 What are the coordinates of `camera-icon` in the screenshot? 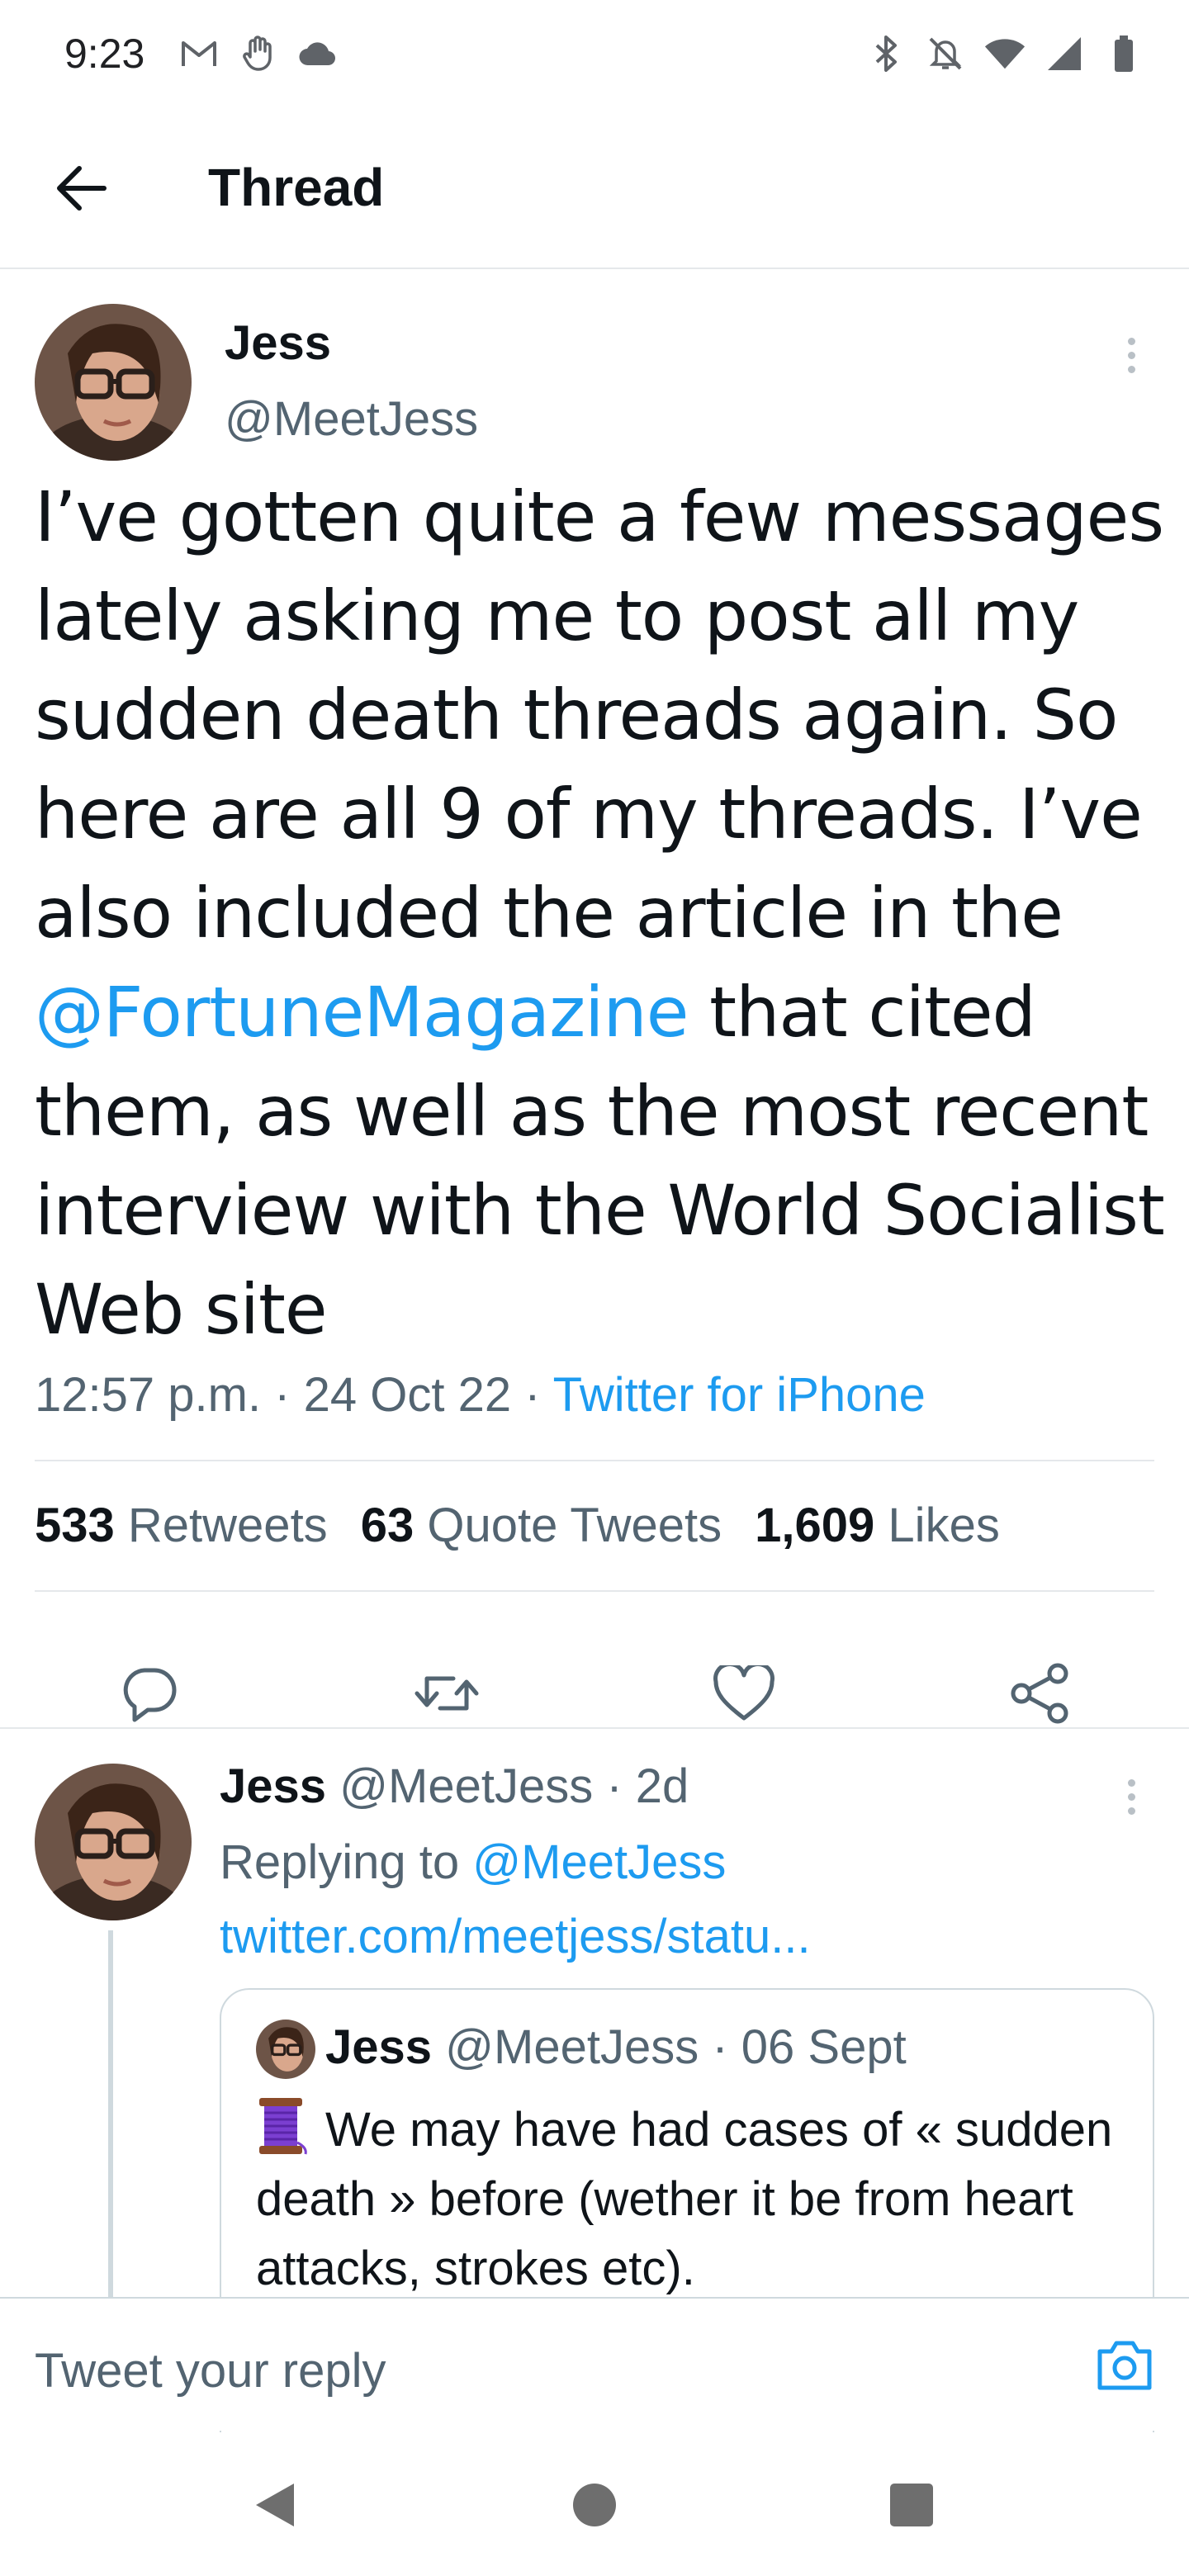 It's located at (1125, 2365).